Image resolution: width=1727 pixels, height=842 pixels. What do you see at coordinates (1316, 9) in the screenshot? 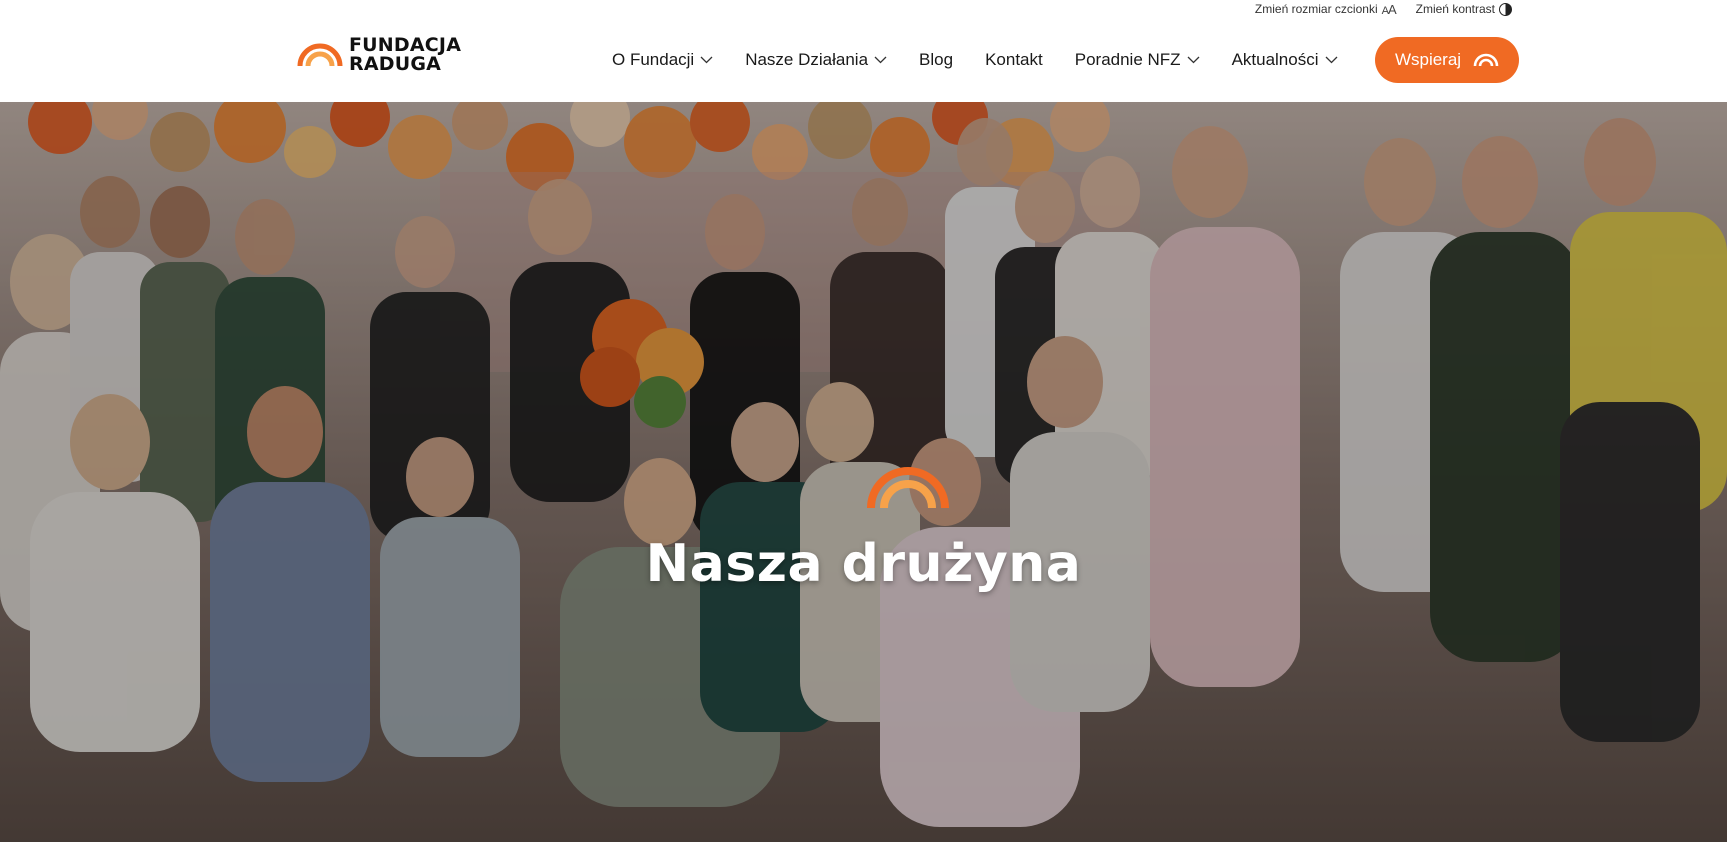
I see `font-size-label: Zmień rozmiar czcionki` at bounding box center [1316, 9].